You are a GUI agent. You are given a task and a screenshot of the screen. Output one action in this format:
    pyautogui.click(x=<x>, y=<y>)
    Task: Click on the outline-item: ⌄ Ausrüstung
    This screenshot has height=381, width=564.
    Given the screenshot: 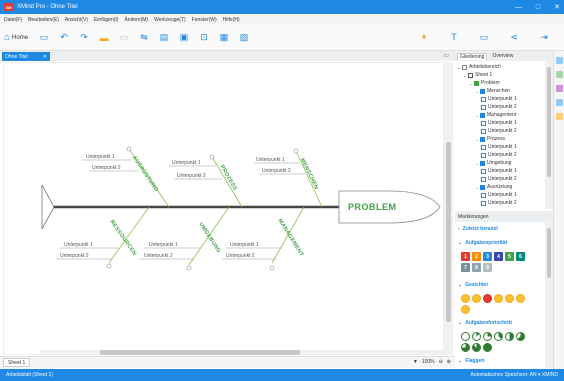 What is the action you would take?
    pyautogui.click(x=493, y=187)
    